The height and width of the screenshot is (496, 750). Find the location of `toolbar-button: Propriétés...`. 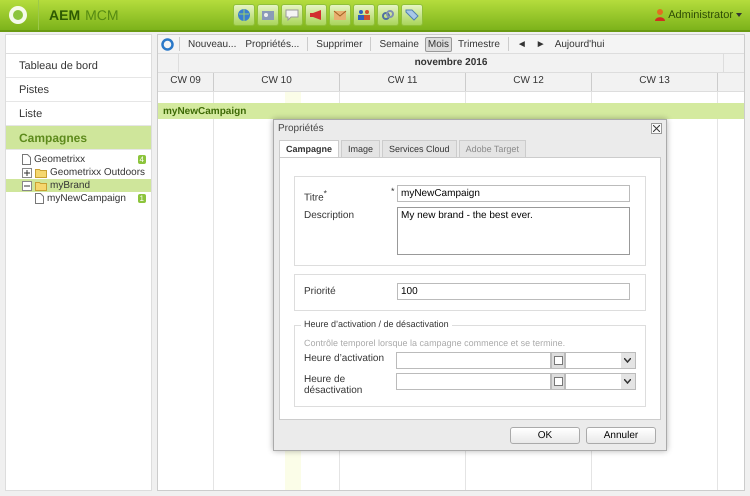

toolbar-button: Propriétés... is located at coordinates (272, 44).